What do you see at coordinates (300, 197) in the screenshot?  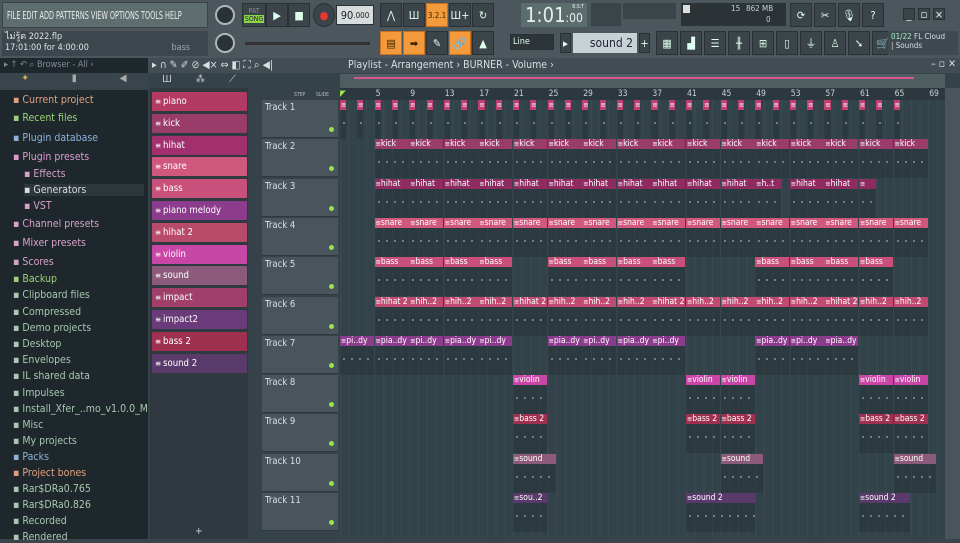 I see `track-header: Track 3` at bounding box center [300, 197].